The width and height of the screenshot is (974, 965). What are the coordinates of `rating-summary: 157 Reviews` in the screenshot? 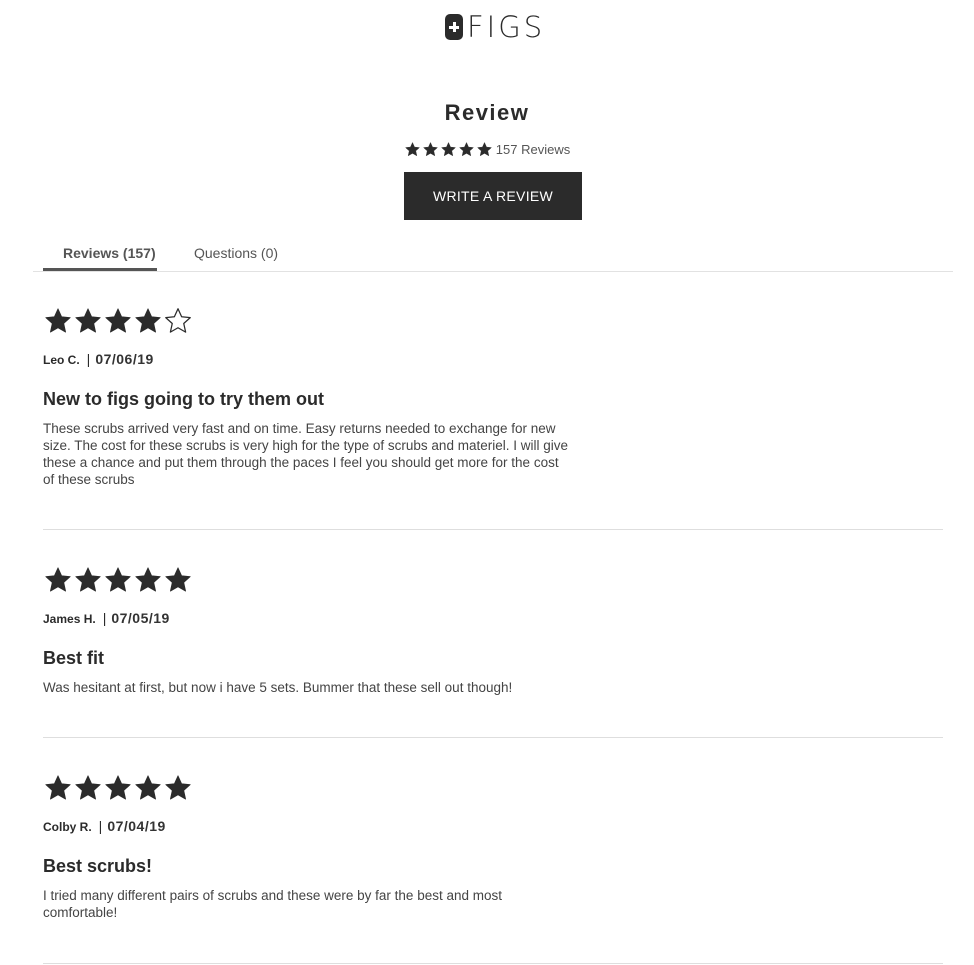 It's located at (487, 149).